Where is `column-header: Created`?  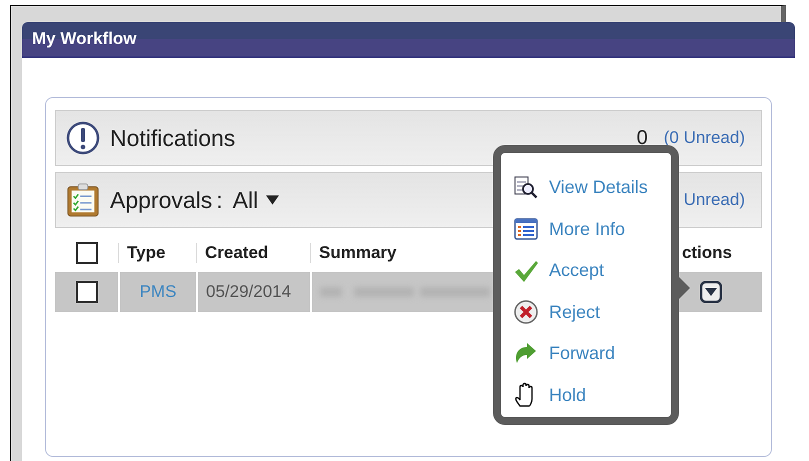 column-header: Created is located at coordinates (236, 252).